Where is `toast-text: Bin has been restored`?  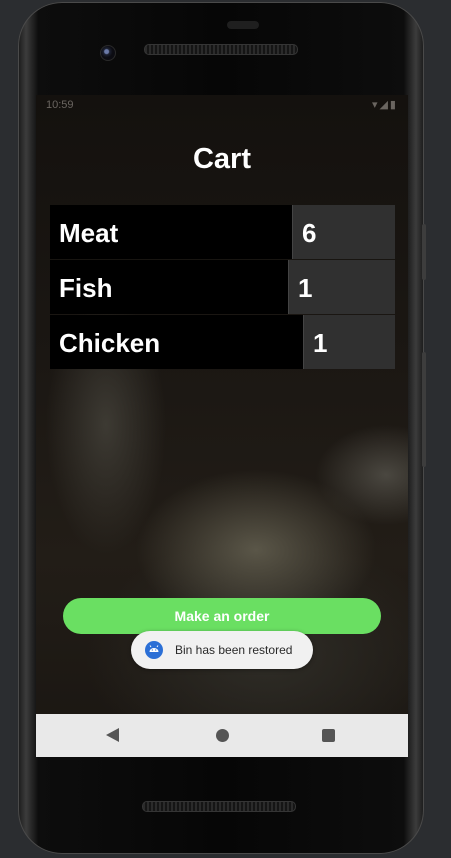
toast-text: Bin has been restored is located at coordinates (234, 650).